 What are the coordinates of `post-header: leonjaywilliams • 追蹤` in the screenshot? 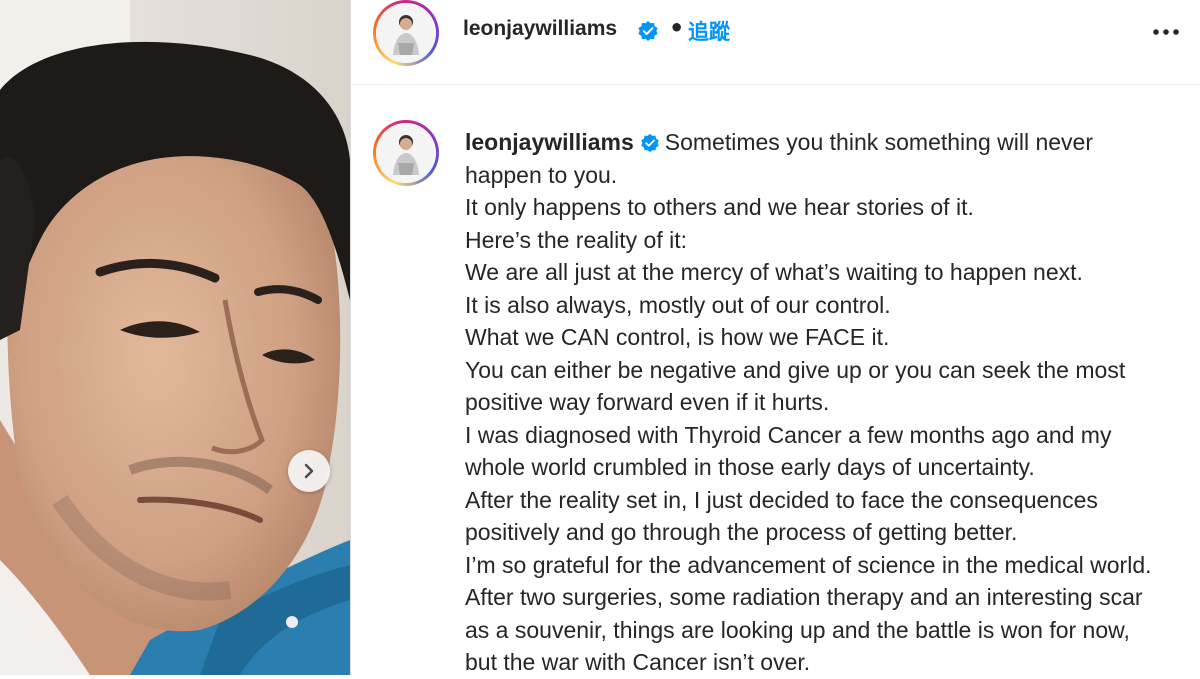 It's located at (775, 42).